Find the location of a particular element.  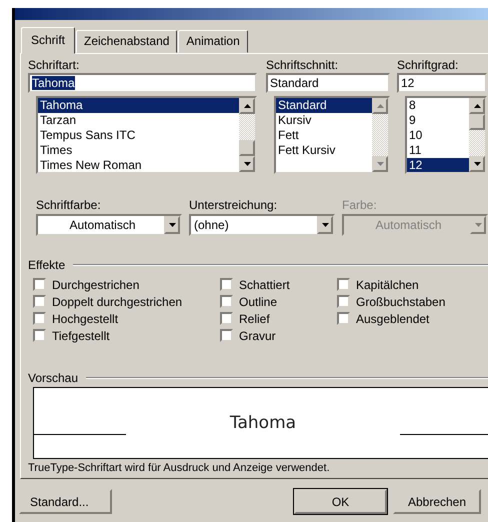

checkbox-label: Schattiert is located at coordinates (264, 285).